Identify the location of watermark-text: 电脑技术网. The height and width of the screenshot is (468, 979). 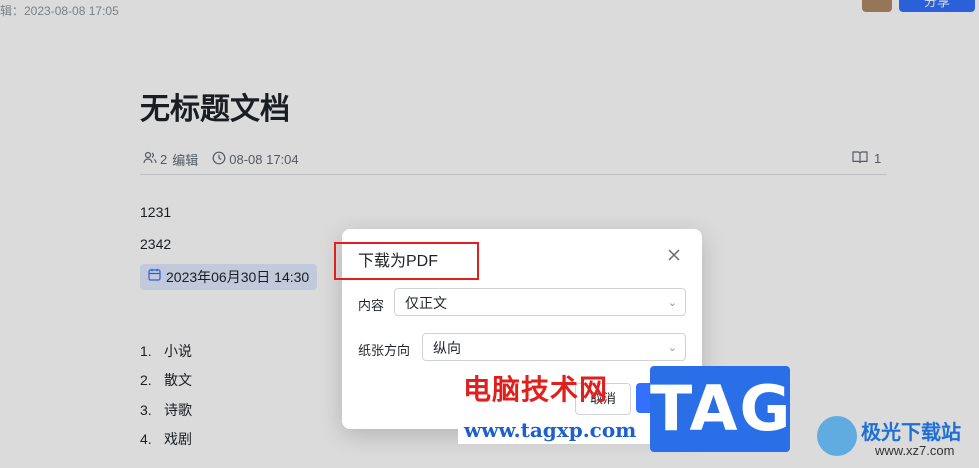
(536, 389).